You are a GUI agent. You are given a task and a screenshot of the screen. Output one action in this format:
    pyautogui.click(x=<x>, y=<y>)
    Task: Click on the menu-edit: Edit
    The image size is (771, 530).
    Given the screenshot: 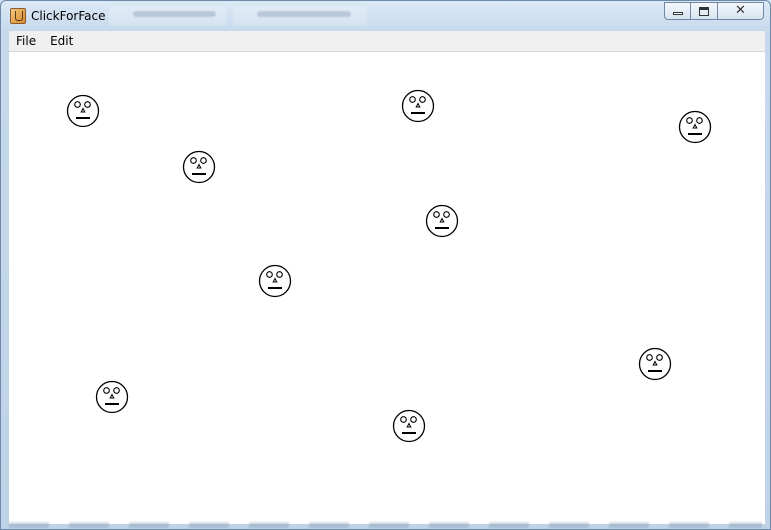 What is the action you would take?
    pyautogui.click(x=61, y=41)
    